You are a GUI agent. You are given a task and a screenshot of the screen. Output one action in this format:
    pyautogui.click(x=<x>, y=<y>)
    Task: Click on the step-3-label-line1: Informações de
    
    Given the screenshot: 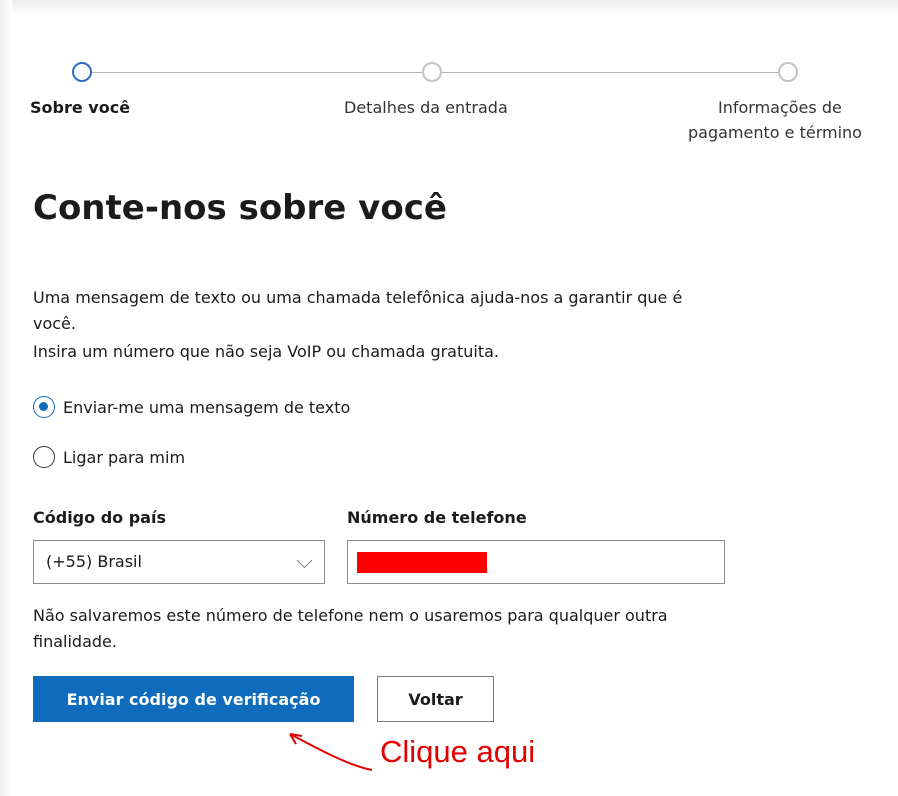 What is the action you would take?
    pyautogui.click(x=780, y=107)
    